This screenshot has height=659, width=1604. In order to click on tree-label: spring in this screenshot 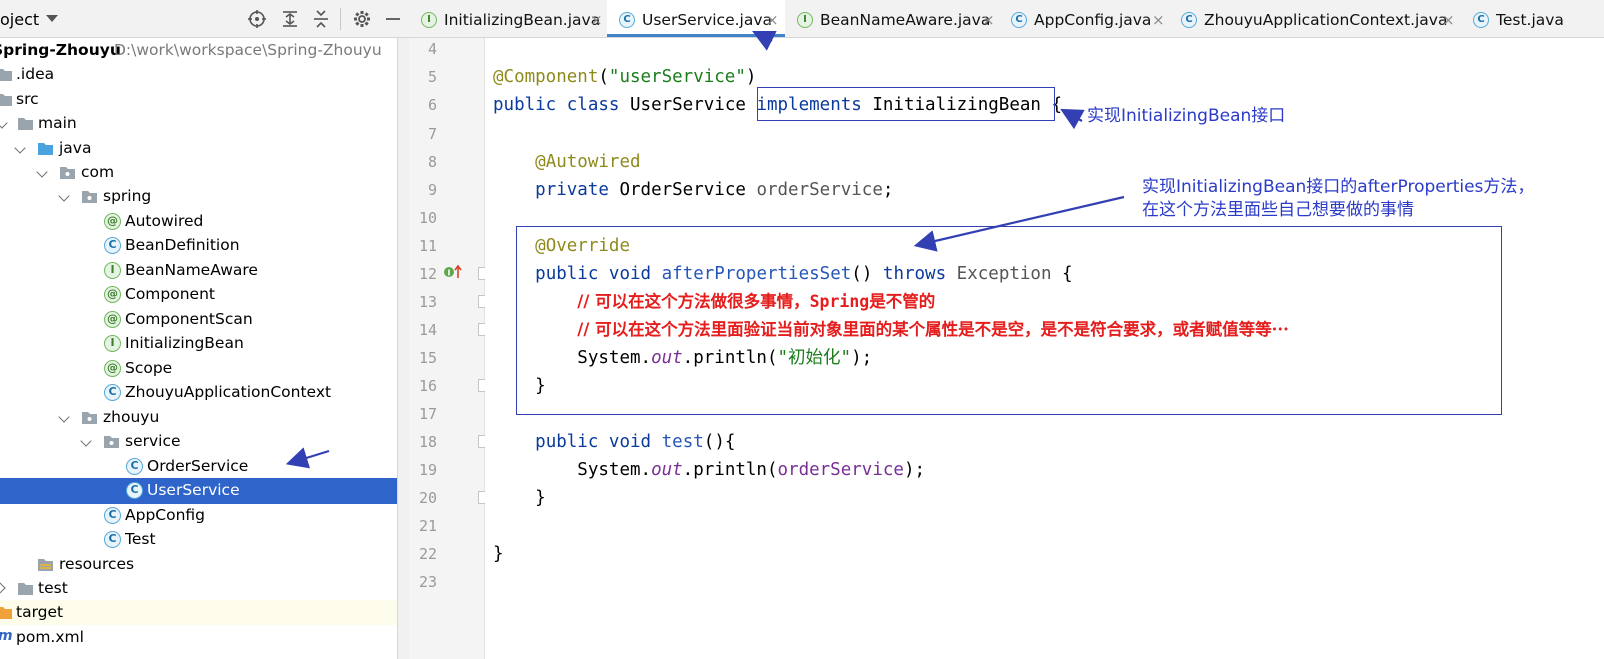, I will do `click(127, 196)`.